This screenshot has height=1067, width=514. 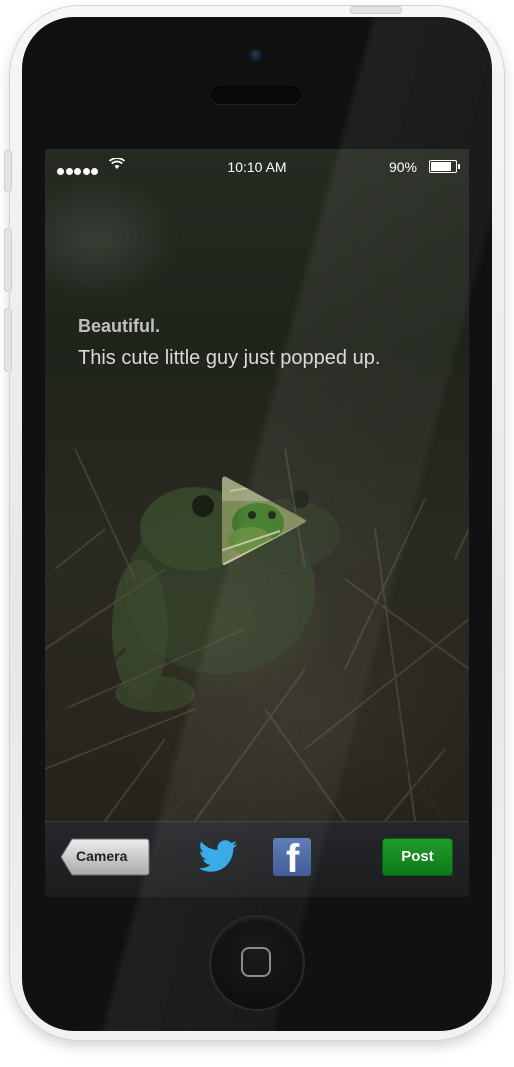 What do you see at coordinates (402, 167) in the screenshot?
I see `battery-percentage: 90%` at bounding box center [402, 167].